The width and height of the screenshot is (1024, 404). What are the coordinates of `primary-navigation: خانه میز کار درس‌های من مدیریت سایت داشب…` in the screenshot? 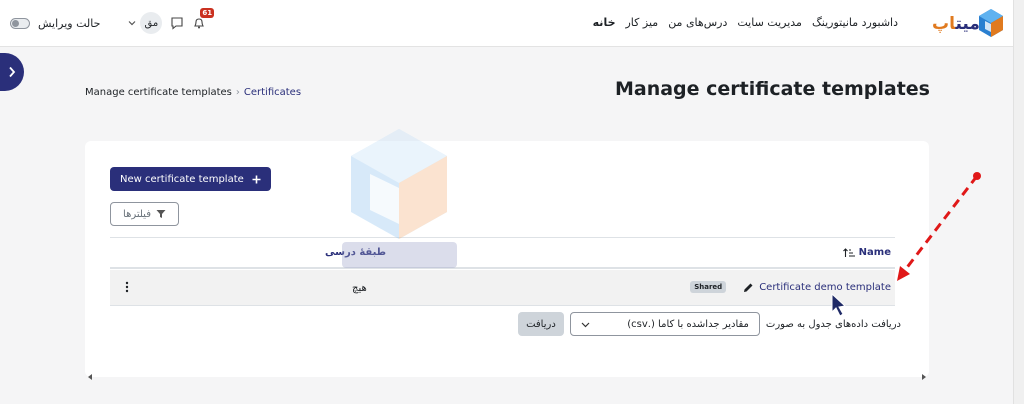 It's located at (745, 22).